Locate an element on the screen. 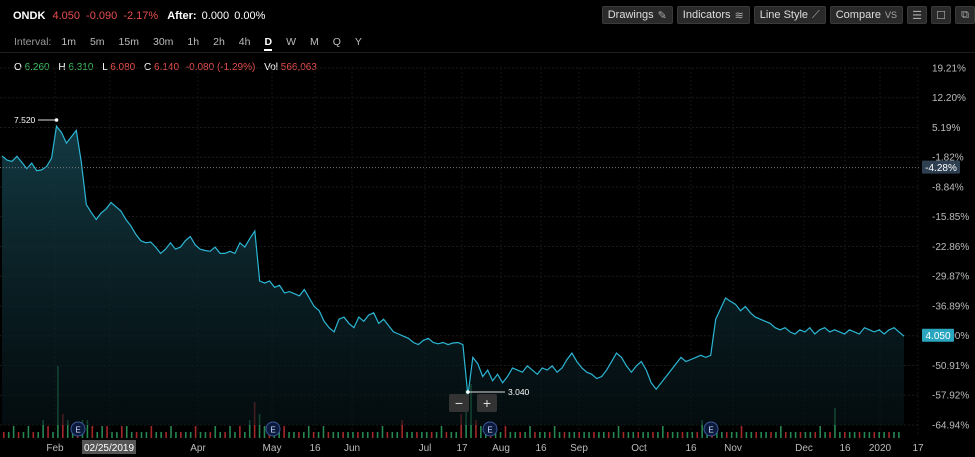 This screenshot has width=975, height=457. plus-icon: + is located at coordinates (487, 403).